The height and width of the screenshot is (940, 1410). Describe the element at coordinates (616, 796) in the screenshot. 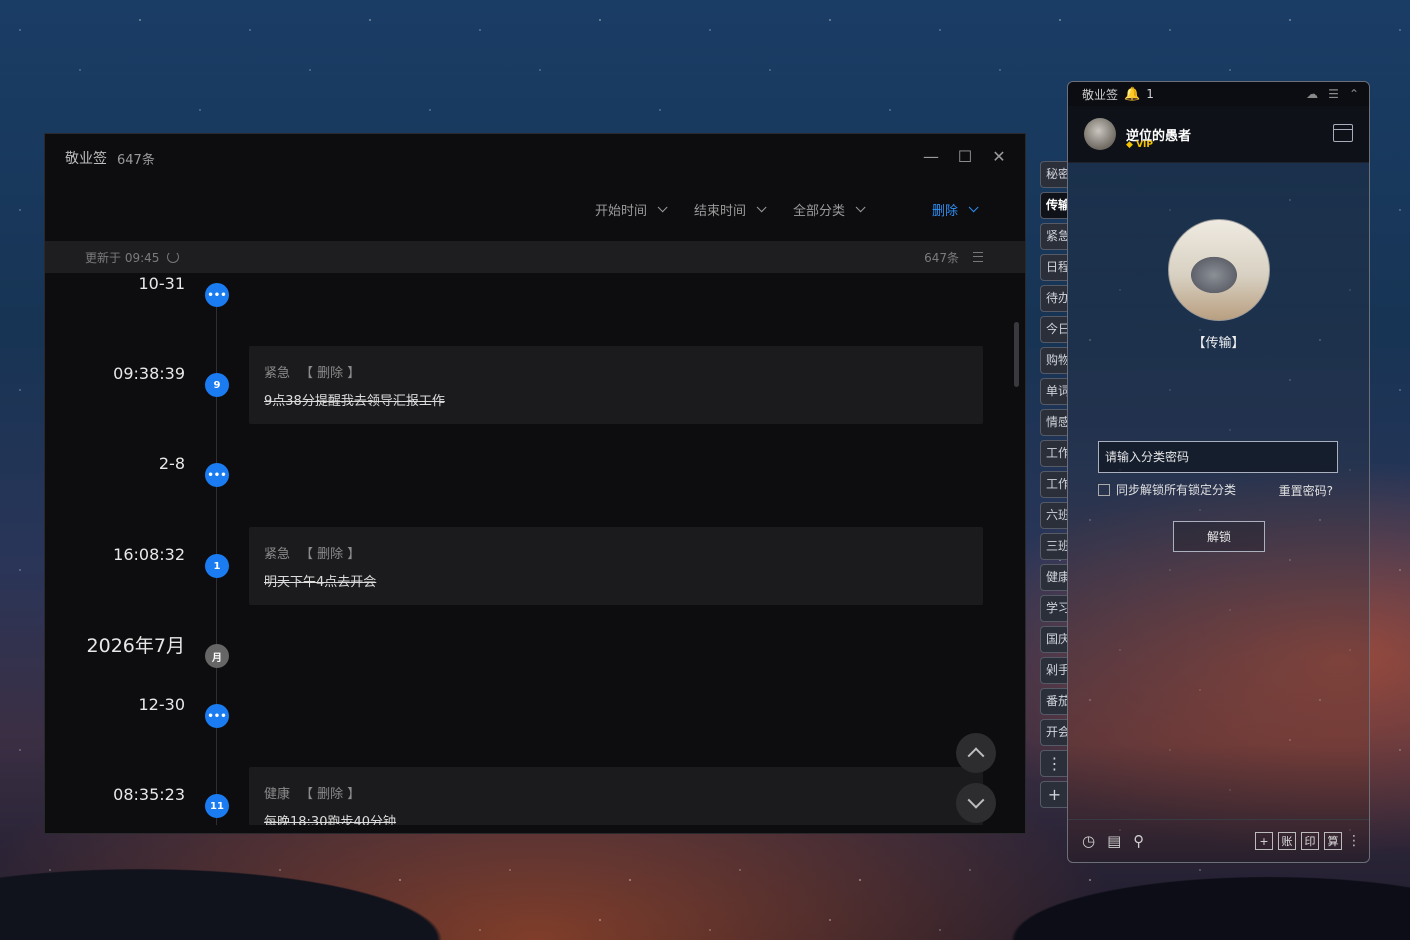

I see `note-card: 健康【 删除 】 每晚18:30跑步40分钟` at that location.